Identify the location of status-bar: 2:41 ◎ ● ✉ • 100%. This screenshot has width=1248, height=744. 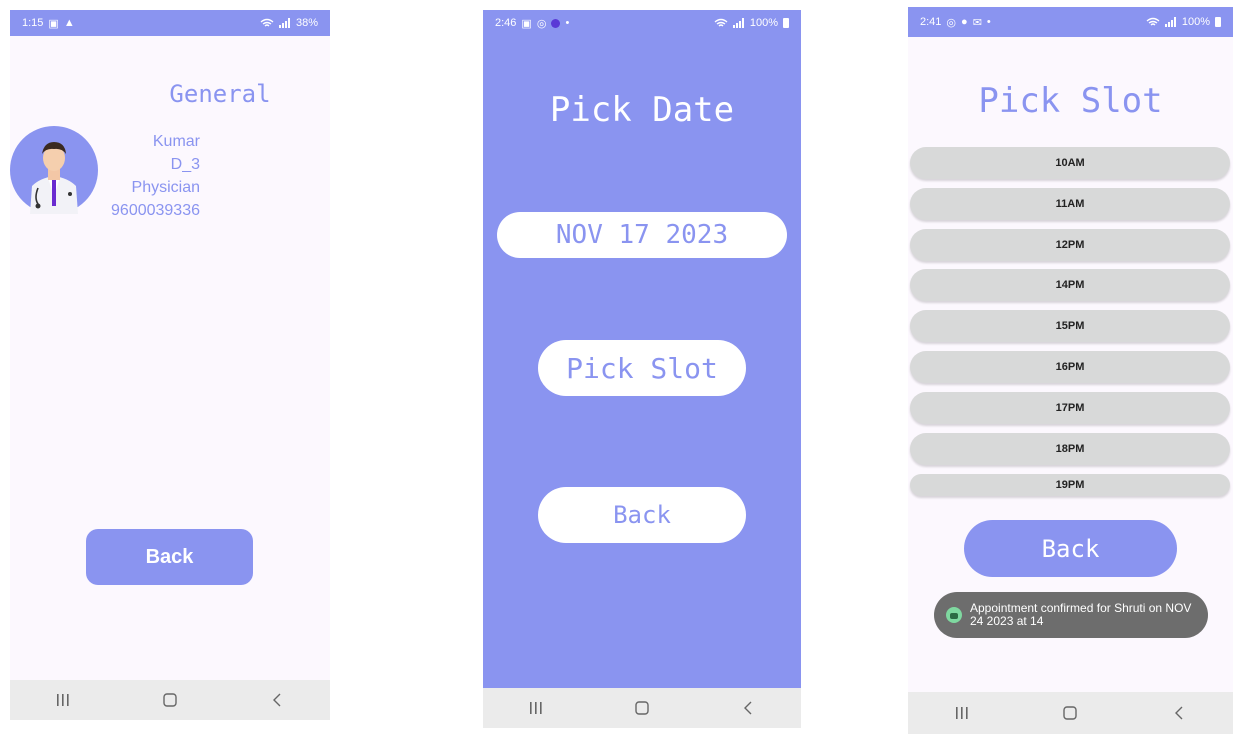
(1070, 22).